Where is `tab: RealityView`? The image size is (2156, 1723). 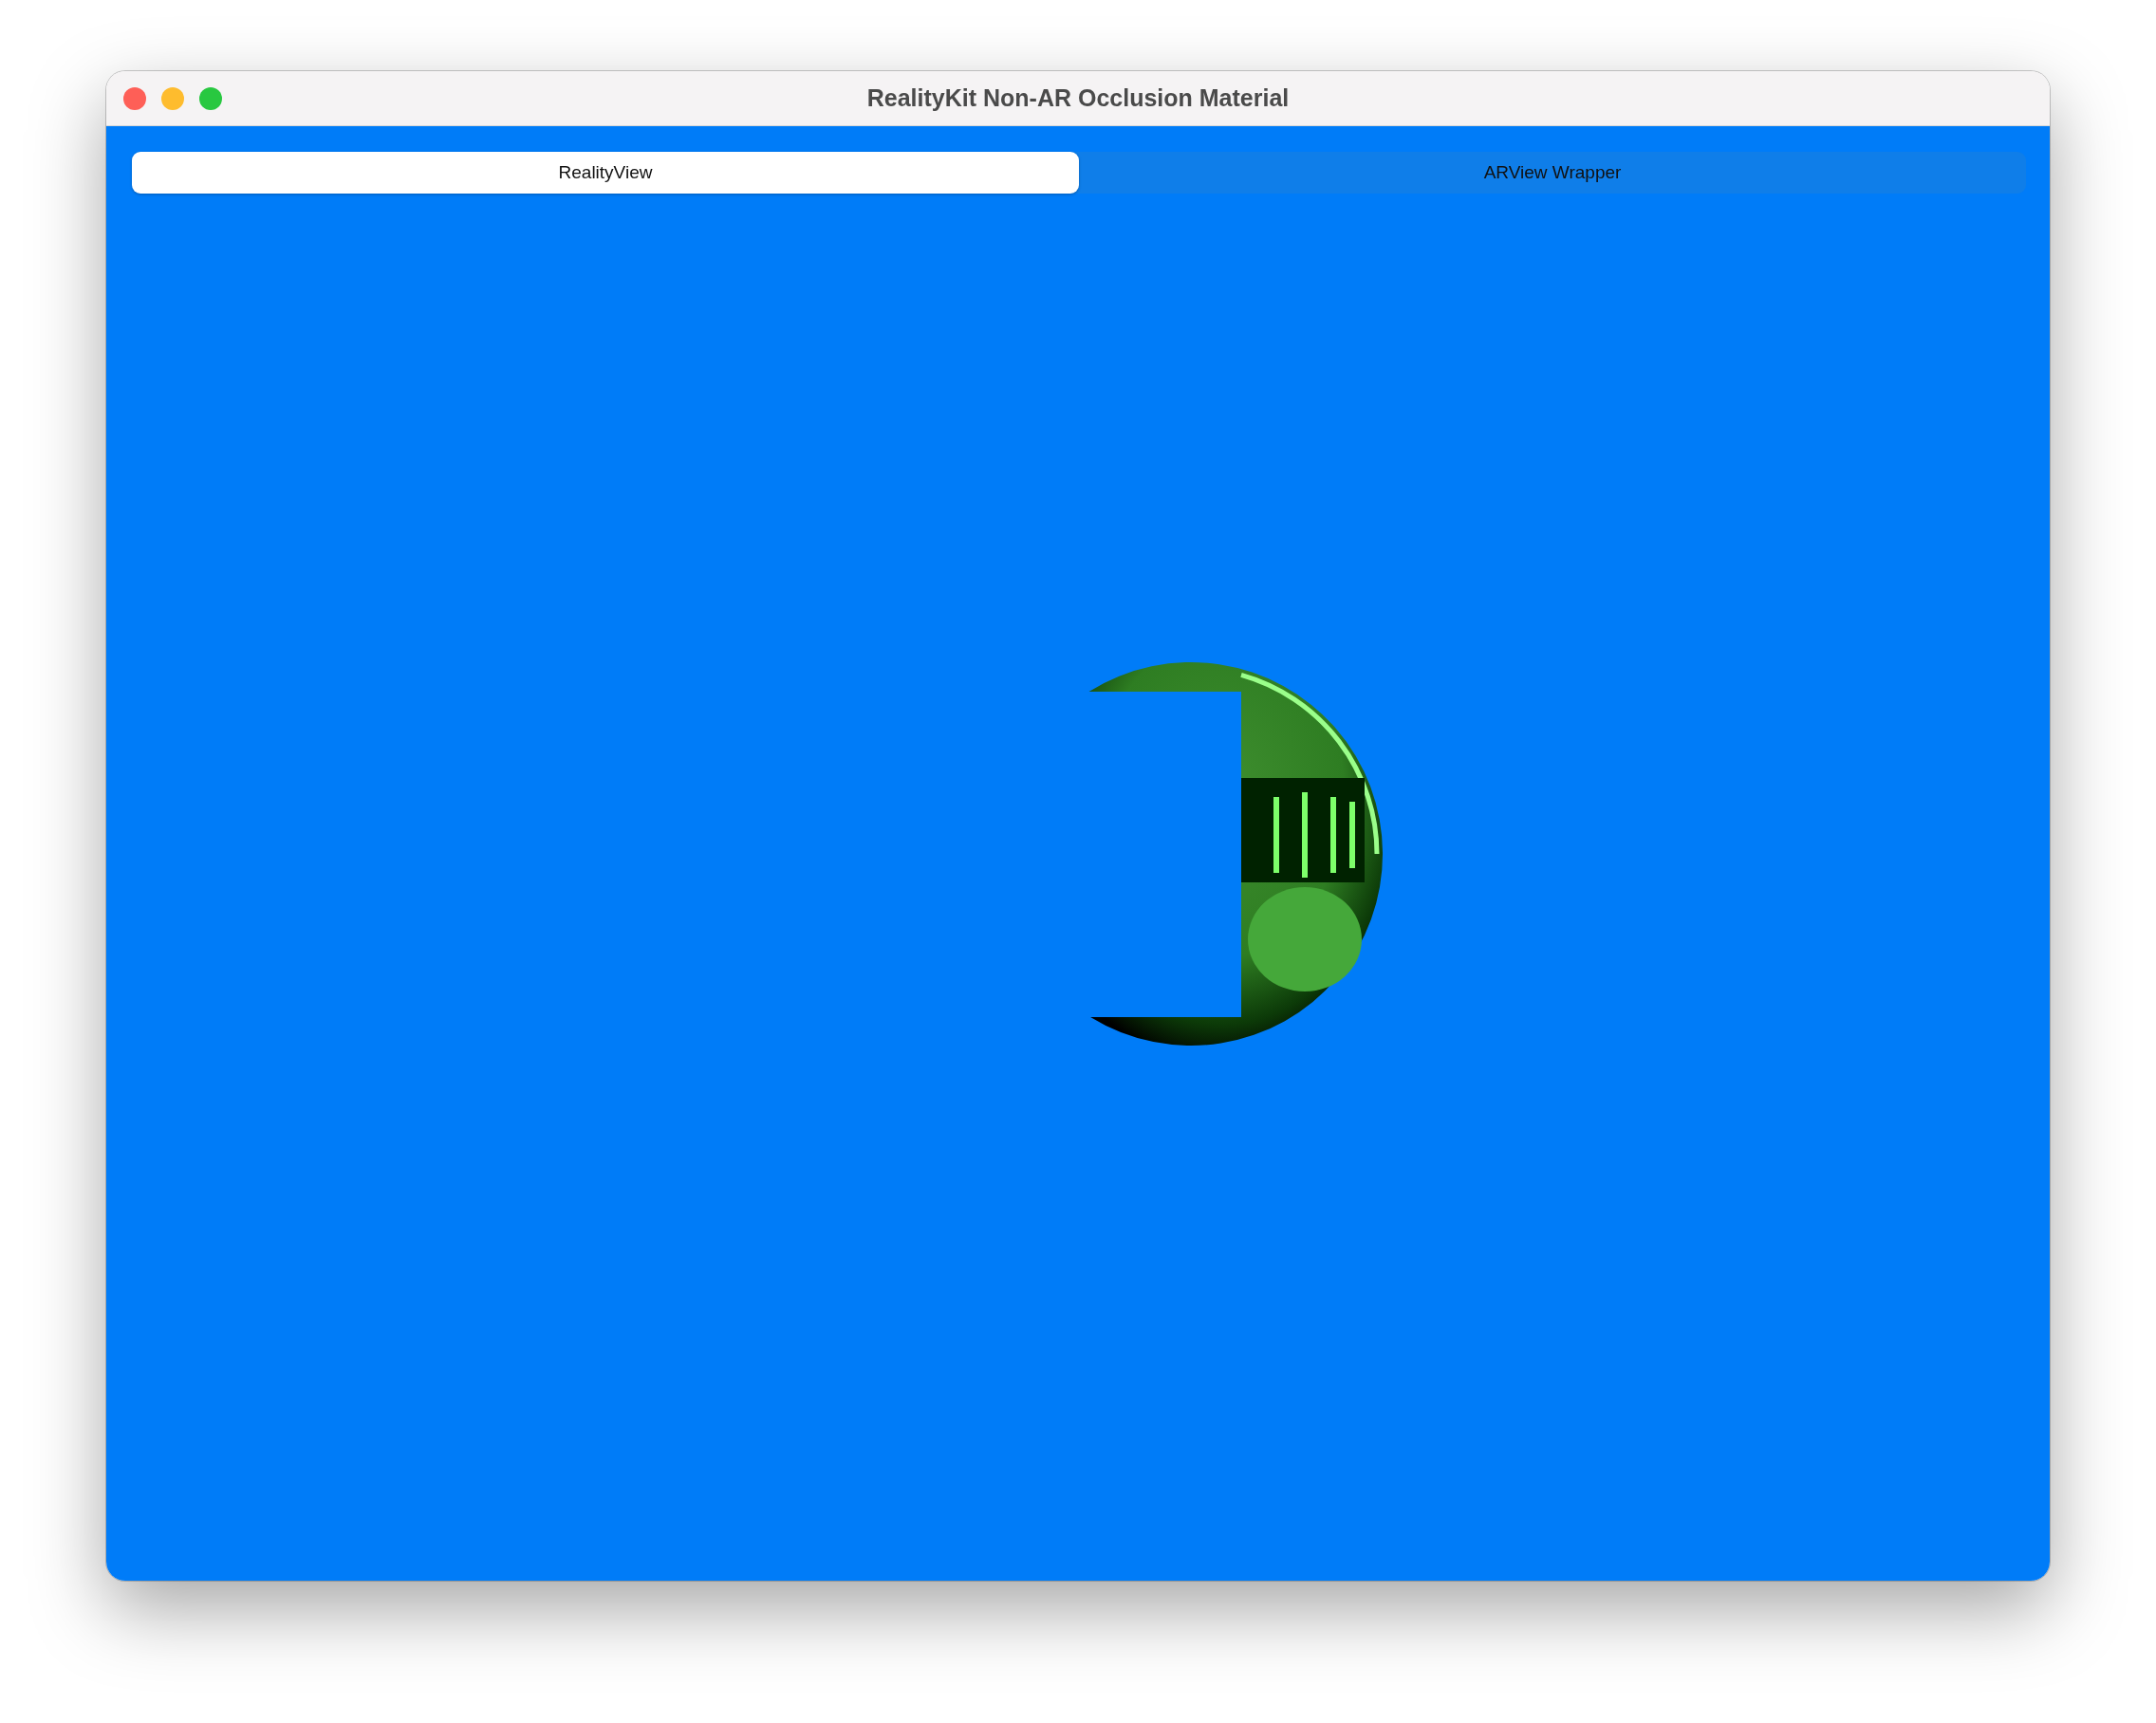 tab: RealityView is located at coordinates (605, 173).